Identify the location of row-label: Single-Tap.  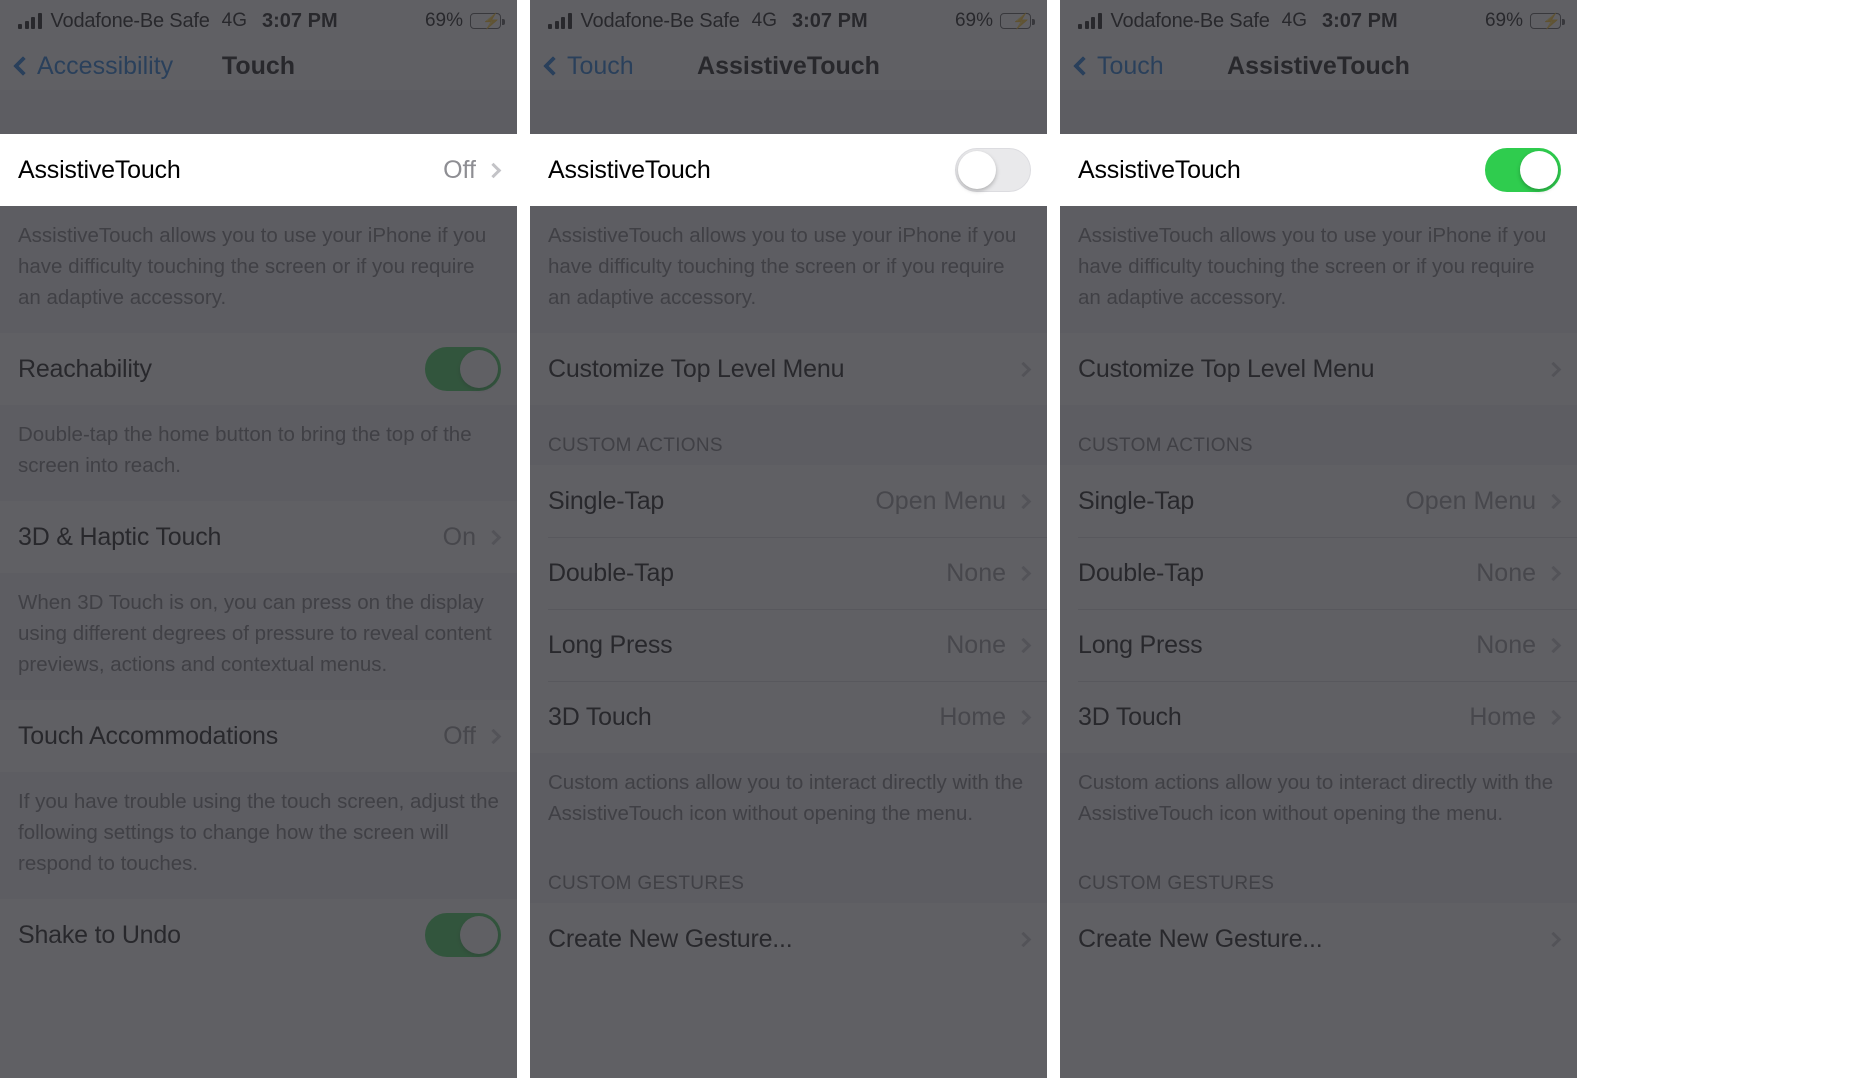
(1136, 500).